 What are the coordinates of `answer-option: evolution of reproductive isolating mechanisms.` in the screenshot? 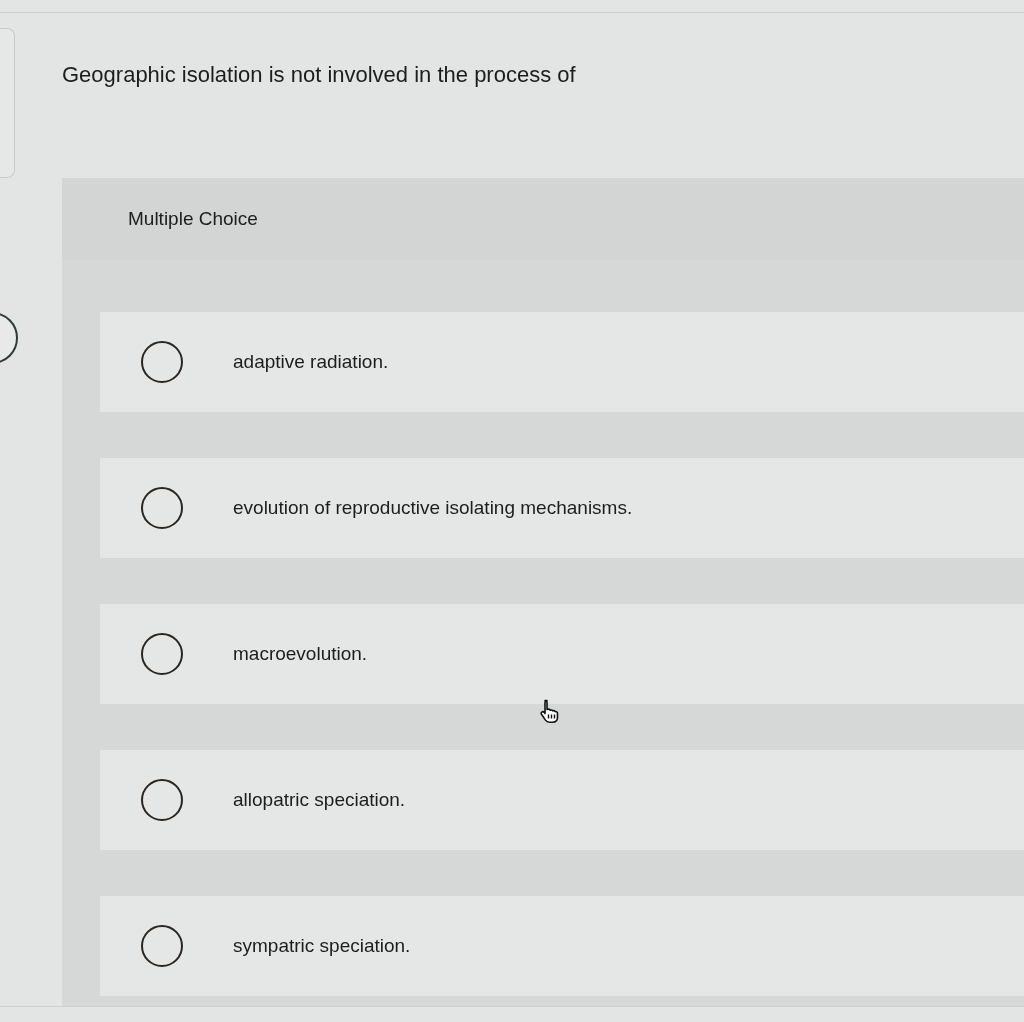 It's located at (562, 508).